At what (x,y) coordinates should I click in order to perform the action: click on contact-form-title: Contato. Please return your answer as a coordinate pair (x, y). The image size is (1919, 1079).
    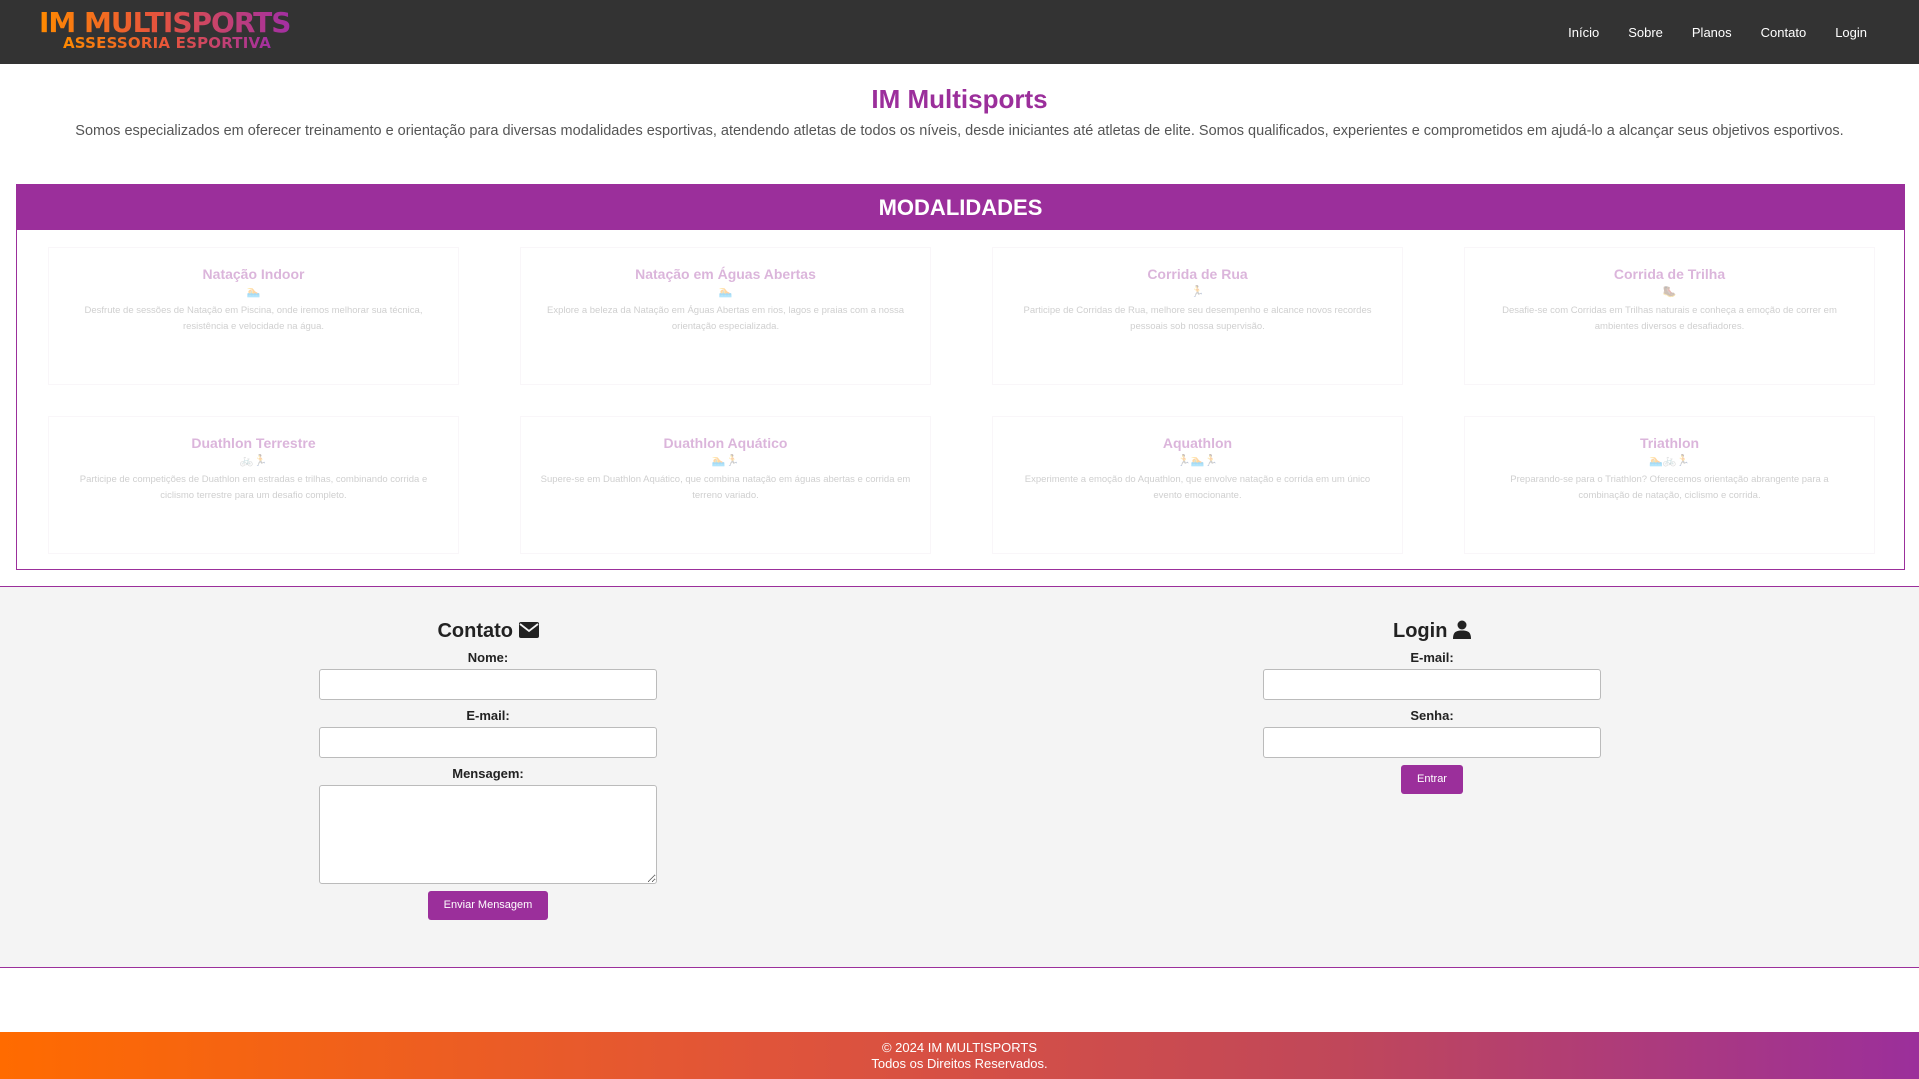
    Looking at the image, I should click on (488, 631).